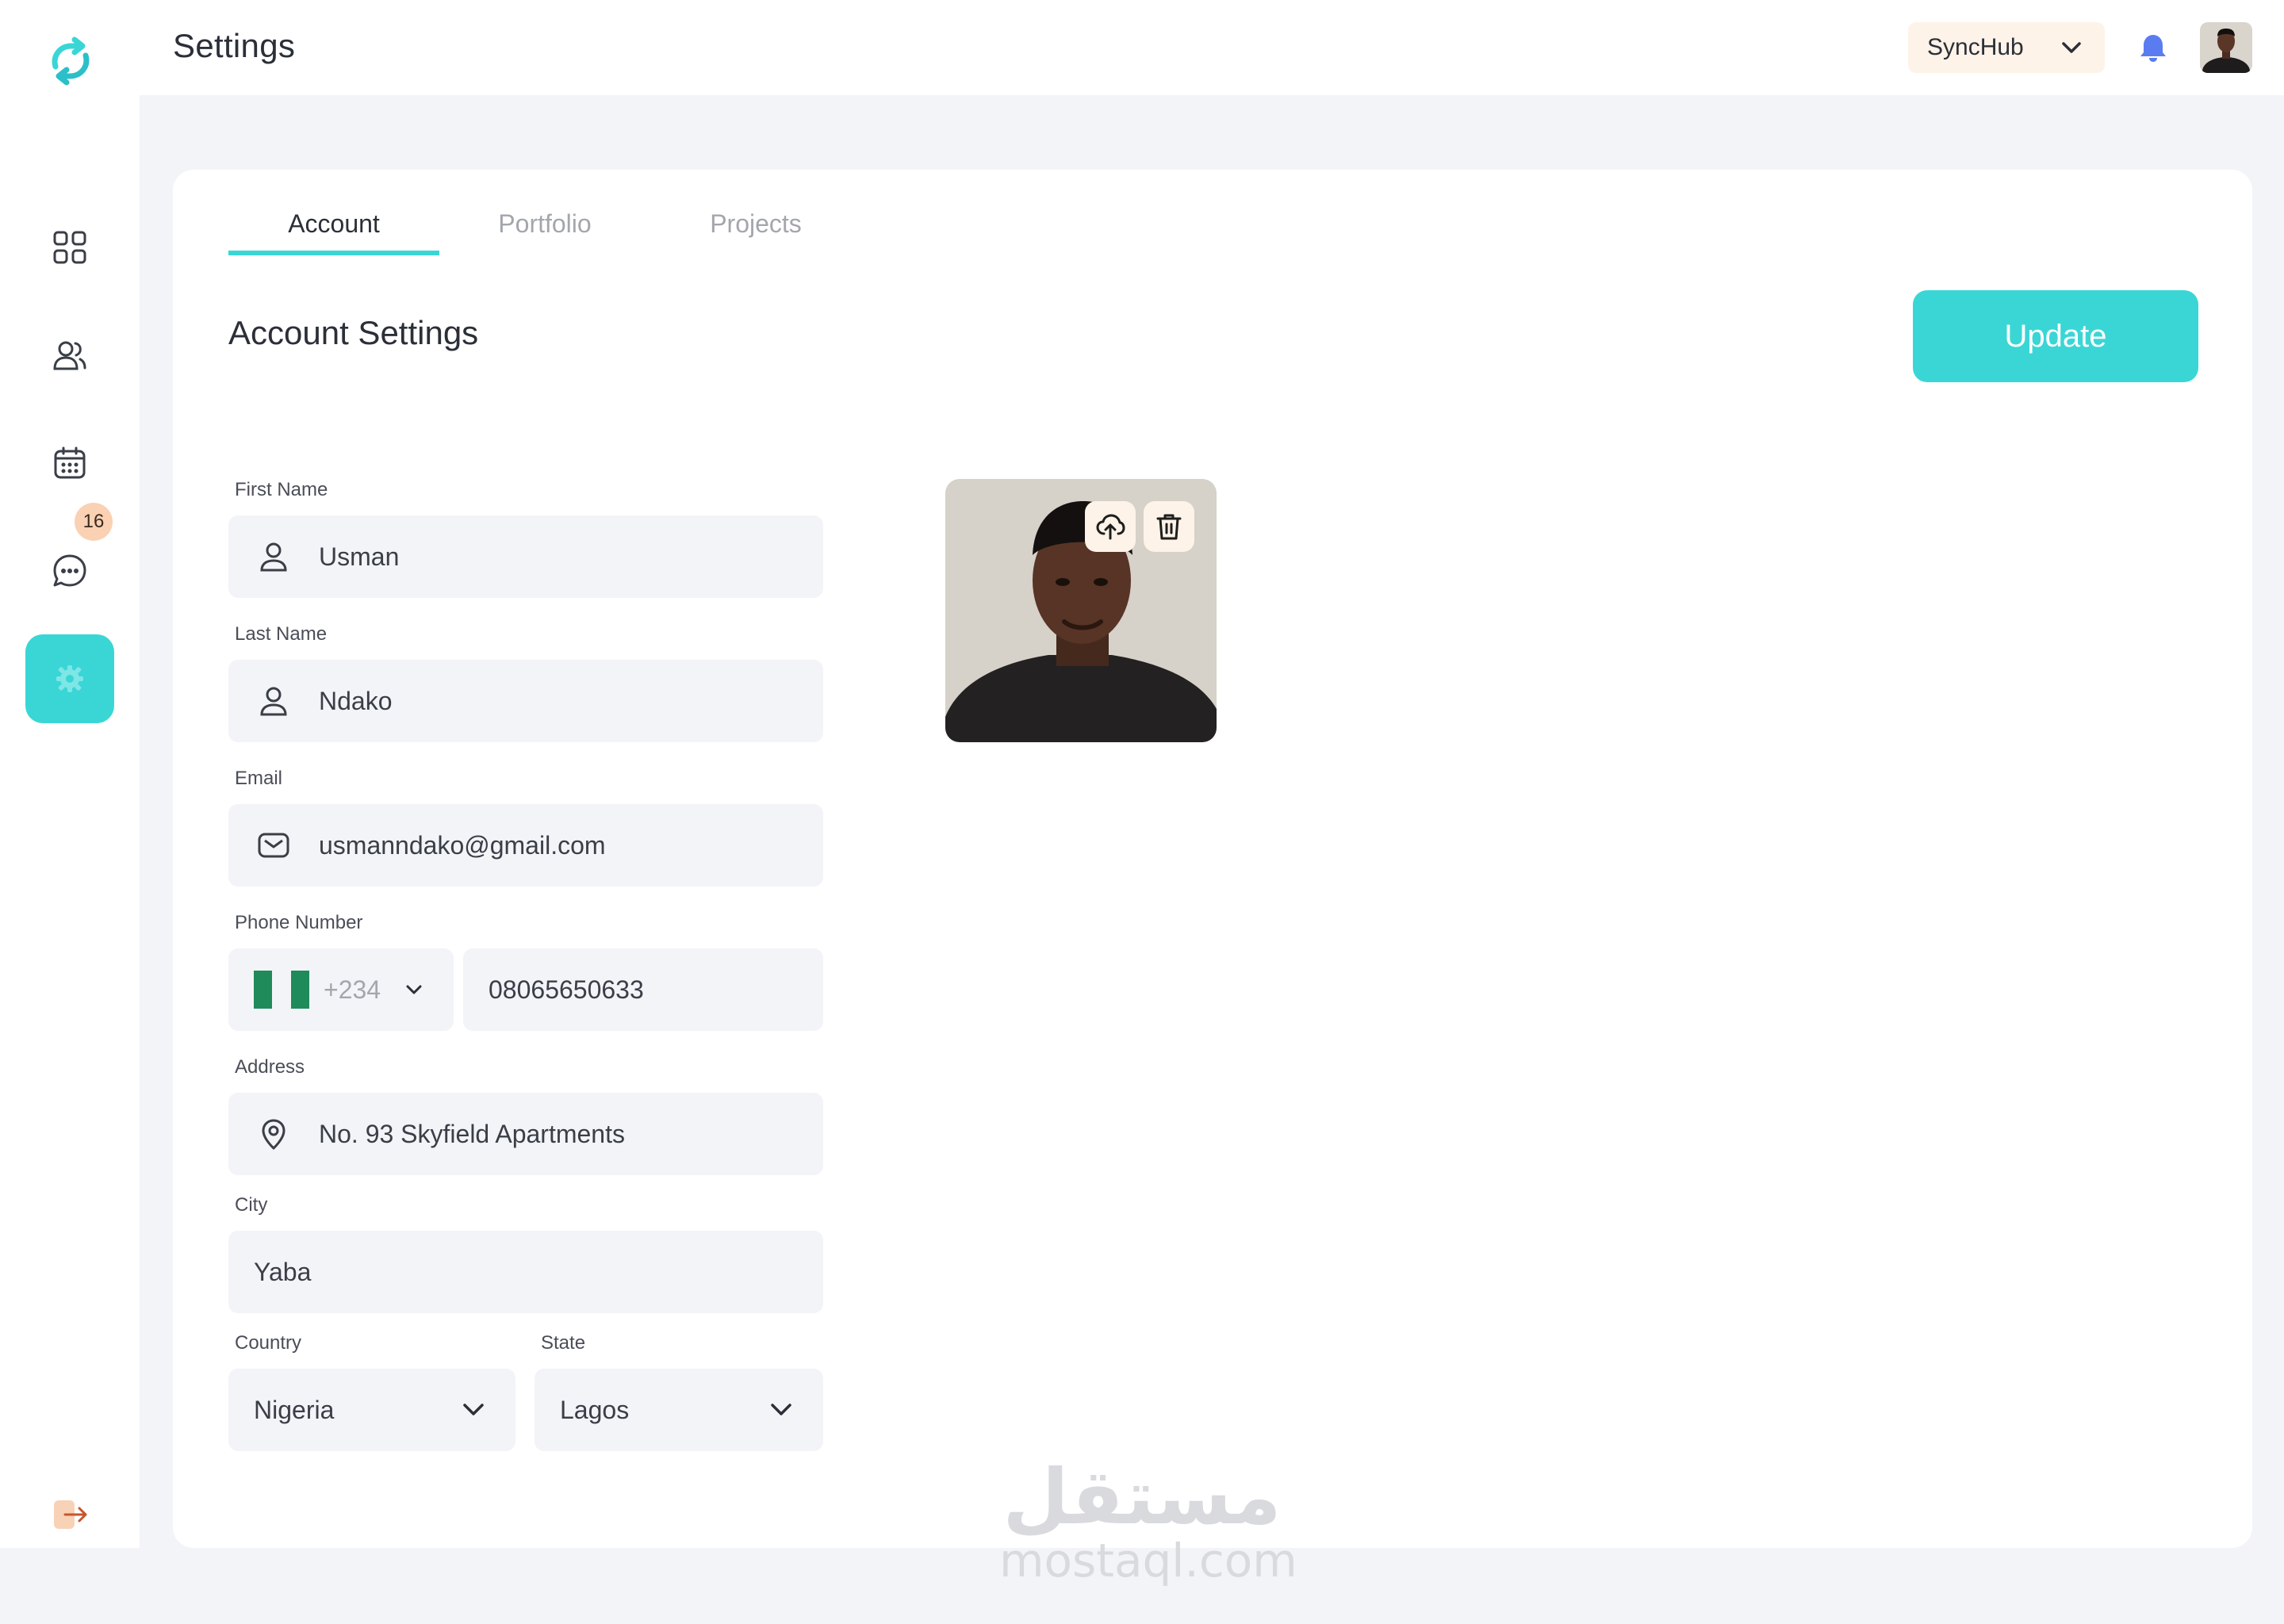 Image resolution: width=2284 pixels, height=1624 pixels. What do you see at coordinates (70, 1515) in the screenshot?
I see `logout-icon` at bounding box center [70, 1515].